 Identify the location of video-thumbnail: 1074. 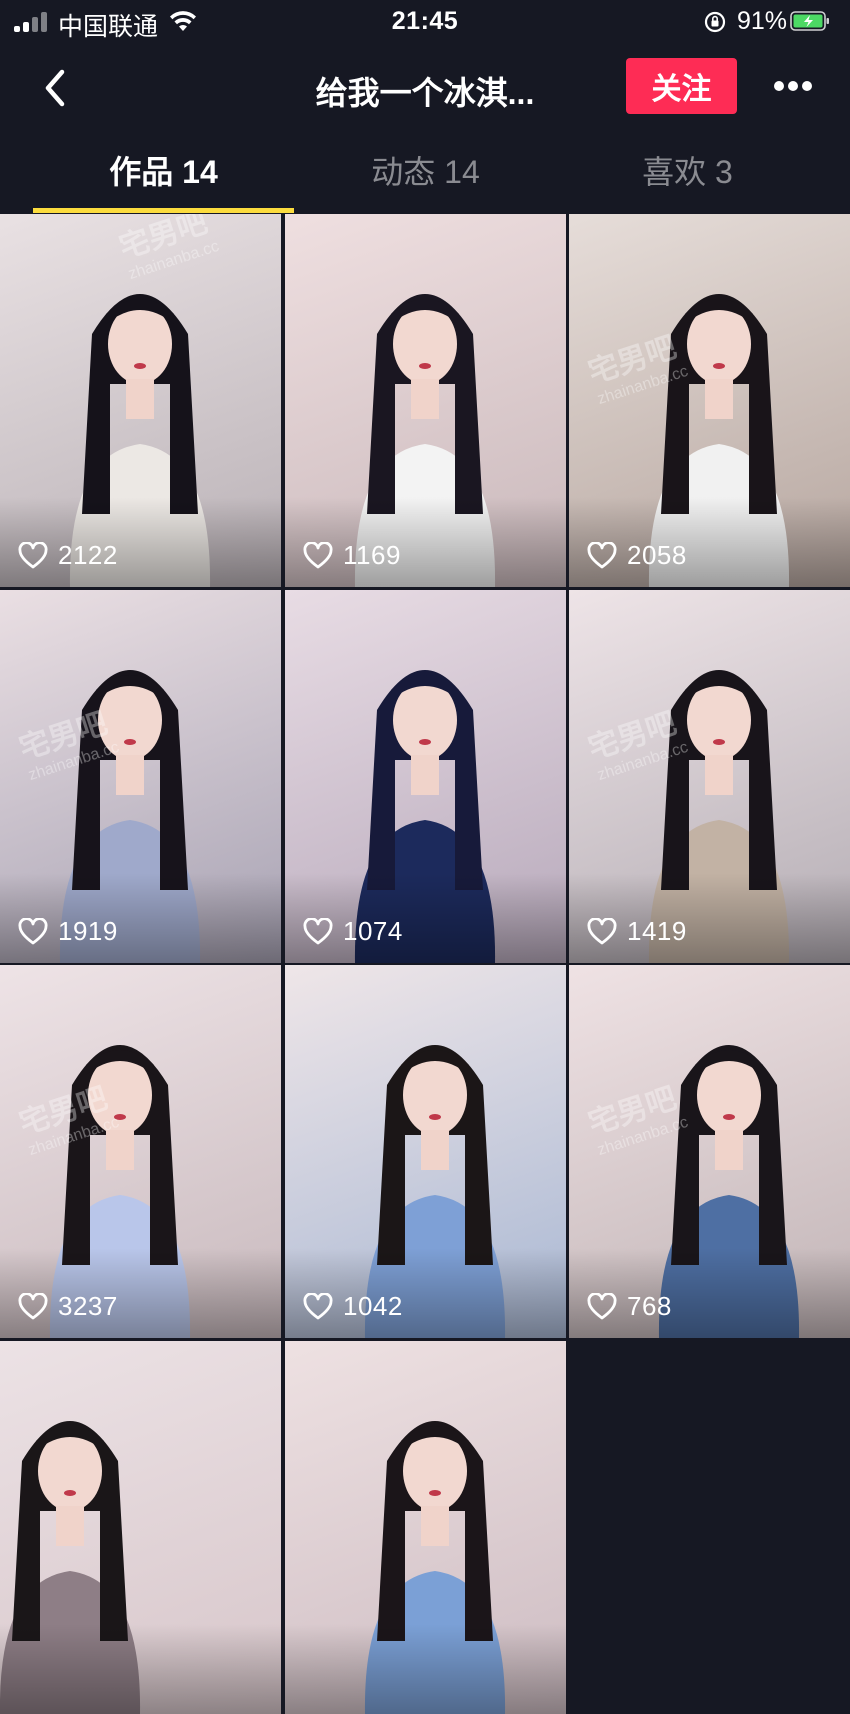
(425, 776).